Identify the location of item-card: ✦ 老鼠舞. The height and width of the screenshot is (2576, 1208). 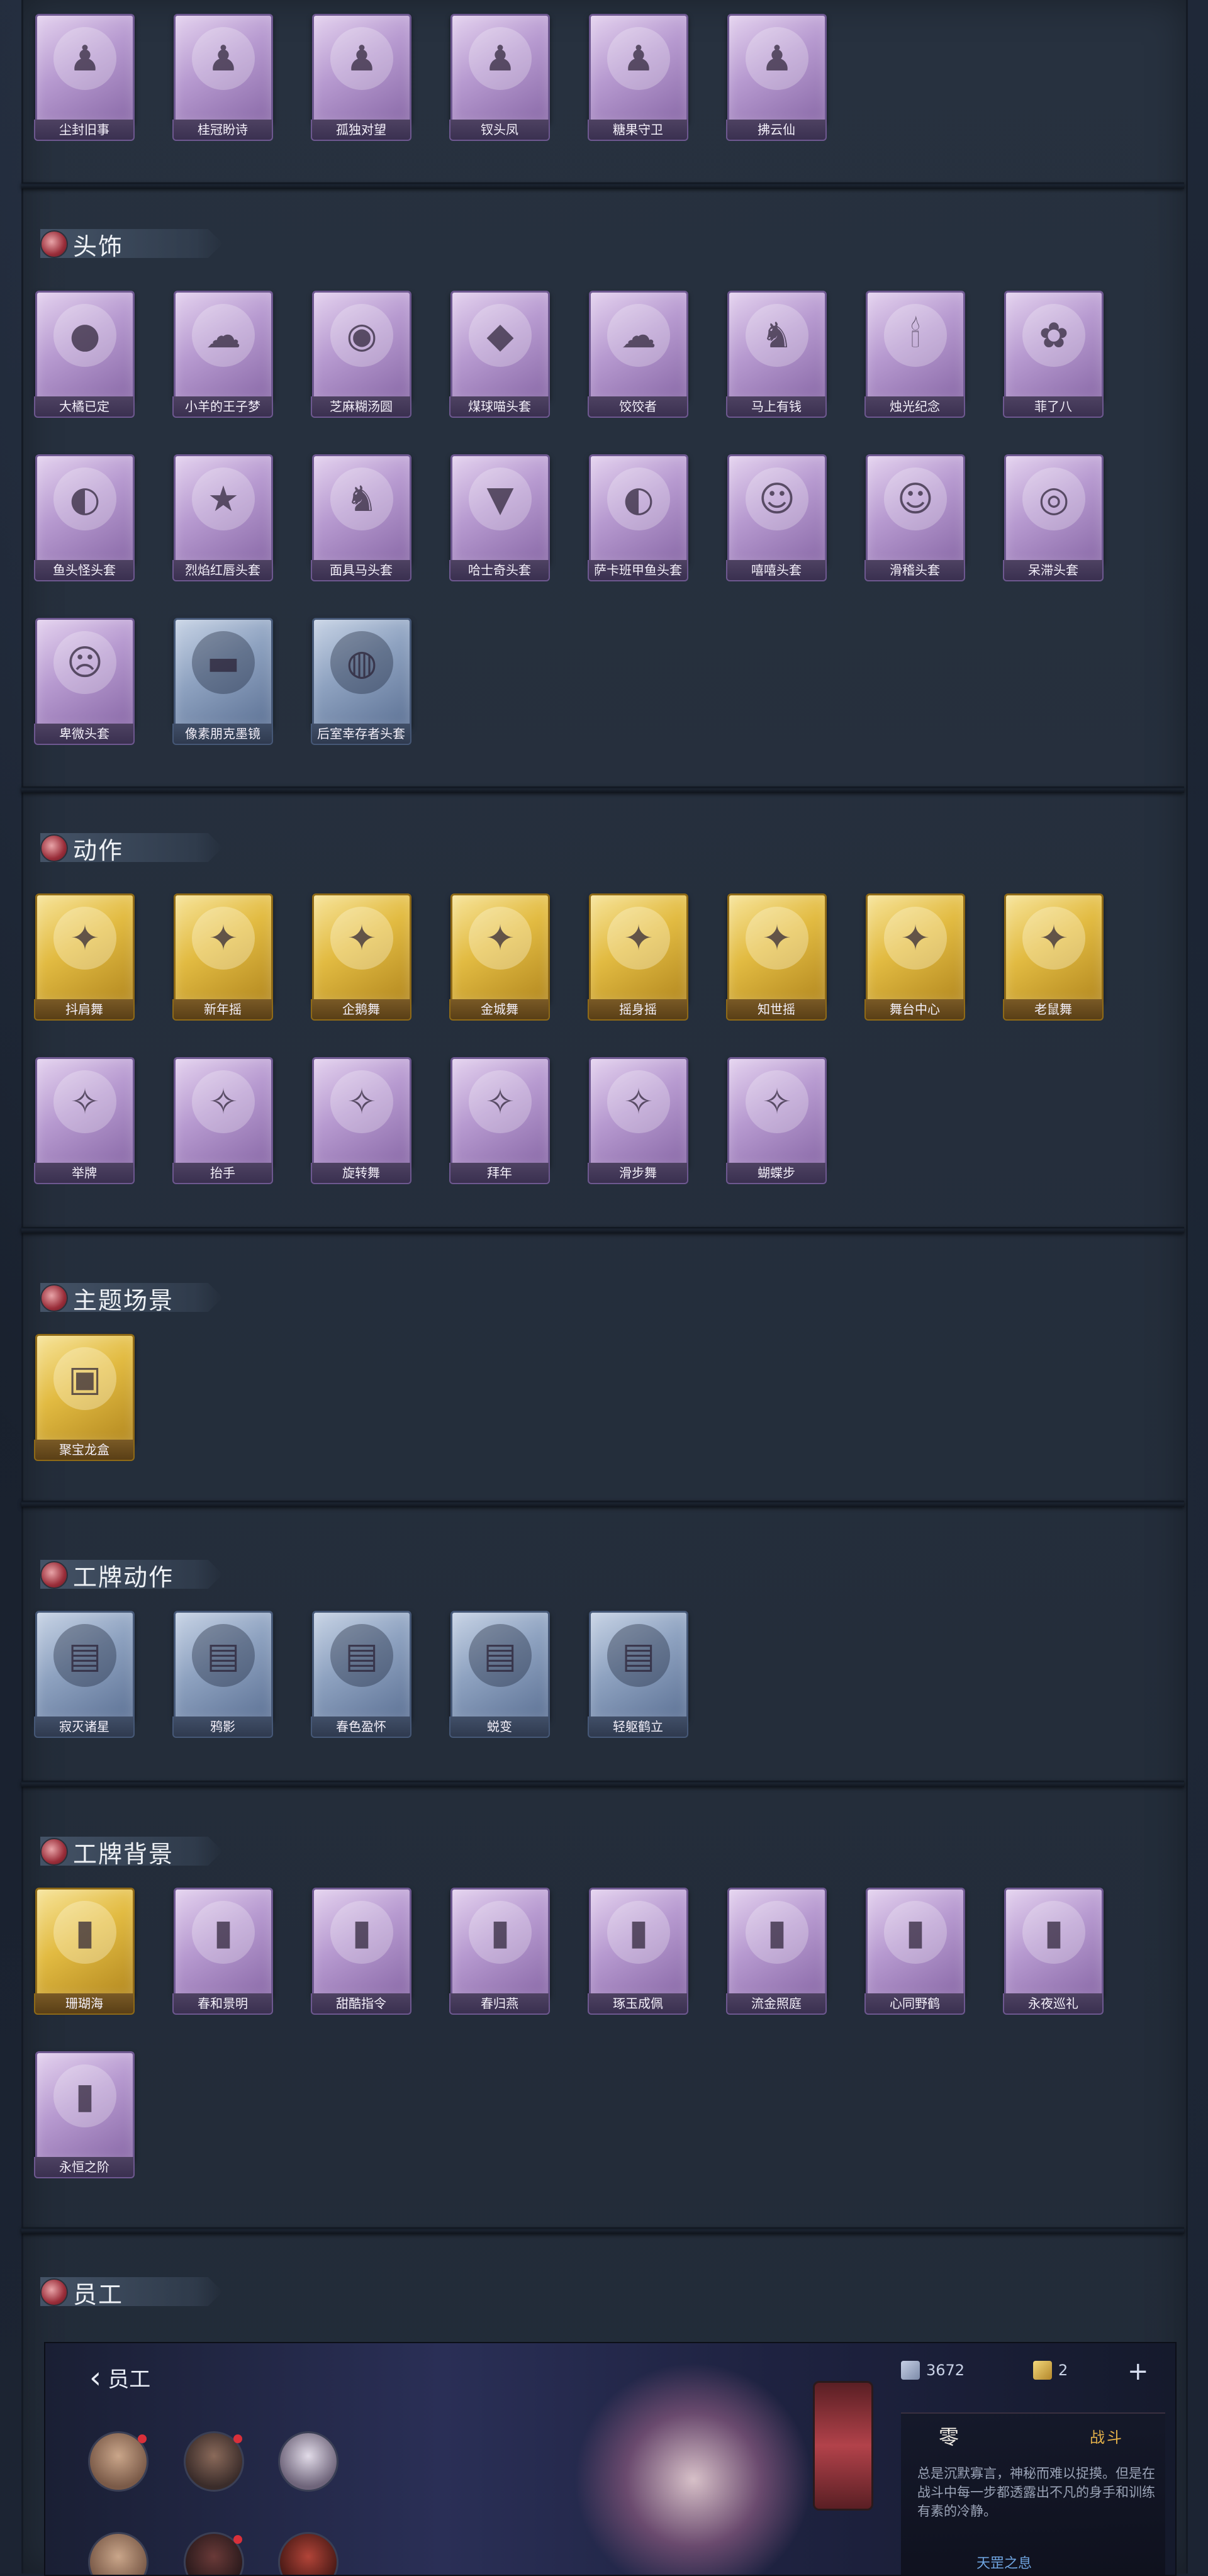
(1053, 957).